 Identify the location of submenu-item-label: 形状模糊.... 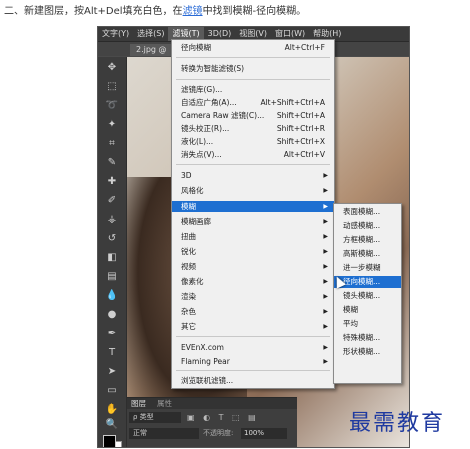
(362, 351).